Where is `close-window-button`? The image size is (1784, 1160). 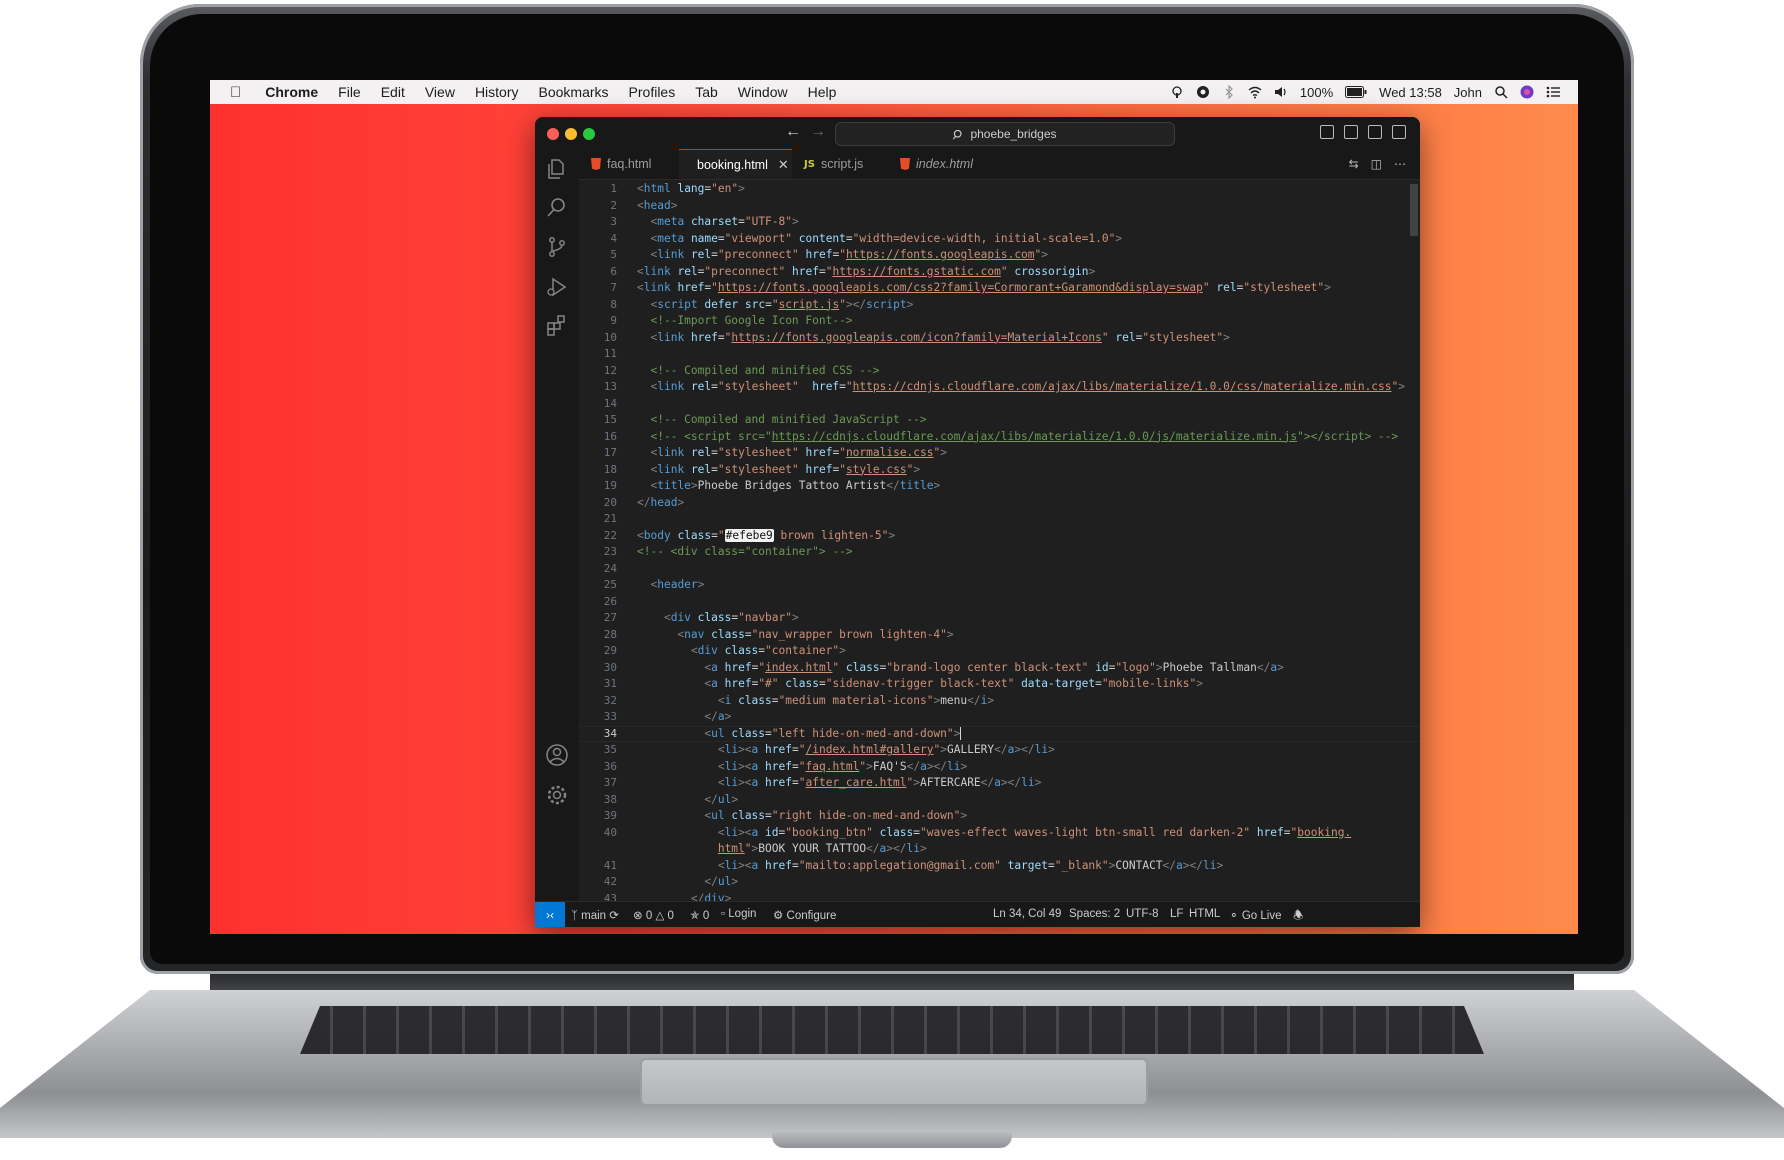 close-window-button is located at coordinates (553, 134).